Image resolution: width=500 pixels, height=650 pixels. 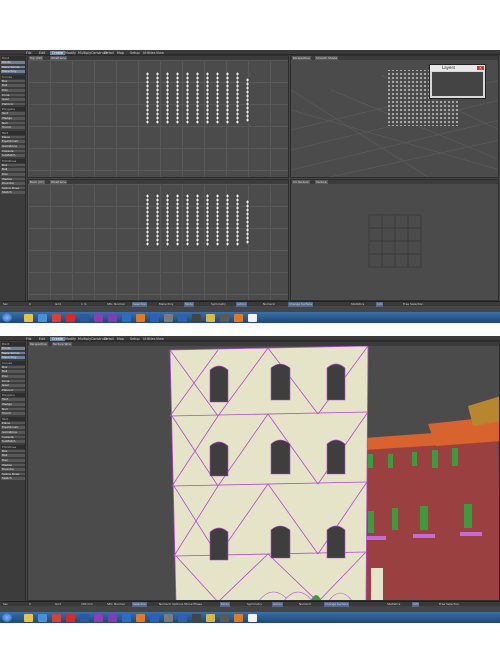 I want to click on firefox-alt-icon, so click(x=238, y=317).